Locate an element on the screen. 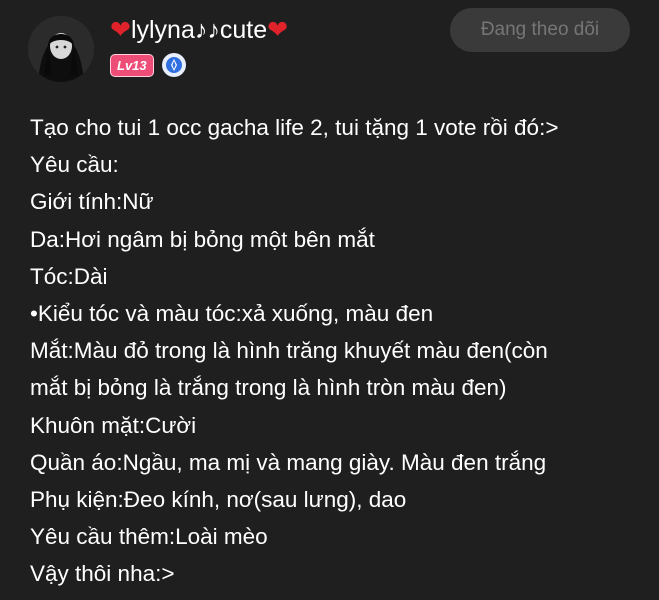 This screenshot has height=600, width=659. post-line: Yêu cầu thêm:Loài mèo is located at coordinates (149, 537).